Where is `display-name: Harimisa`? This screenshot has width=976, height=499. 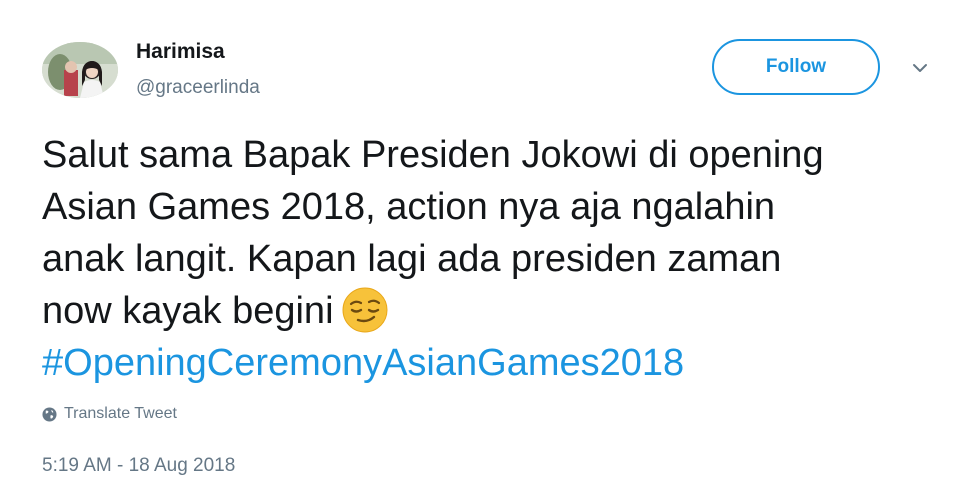 display-name: Harimisa is located at coordinates (180, 52).